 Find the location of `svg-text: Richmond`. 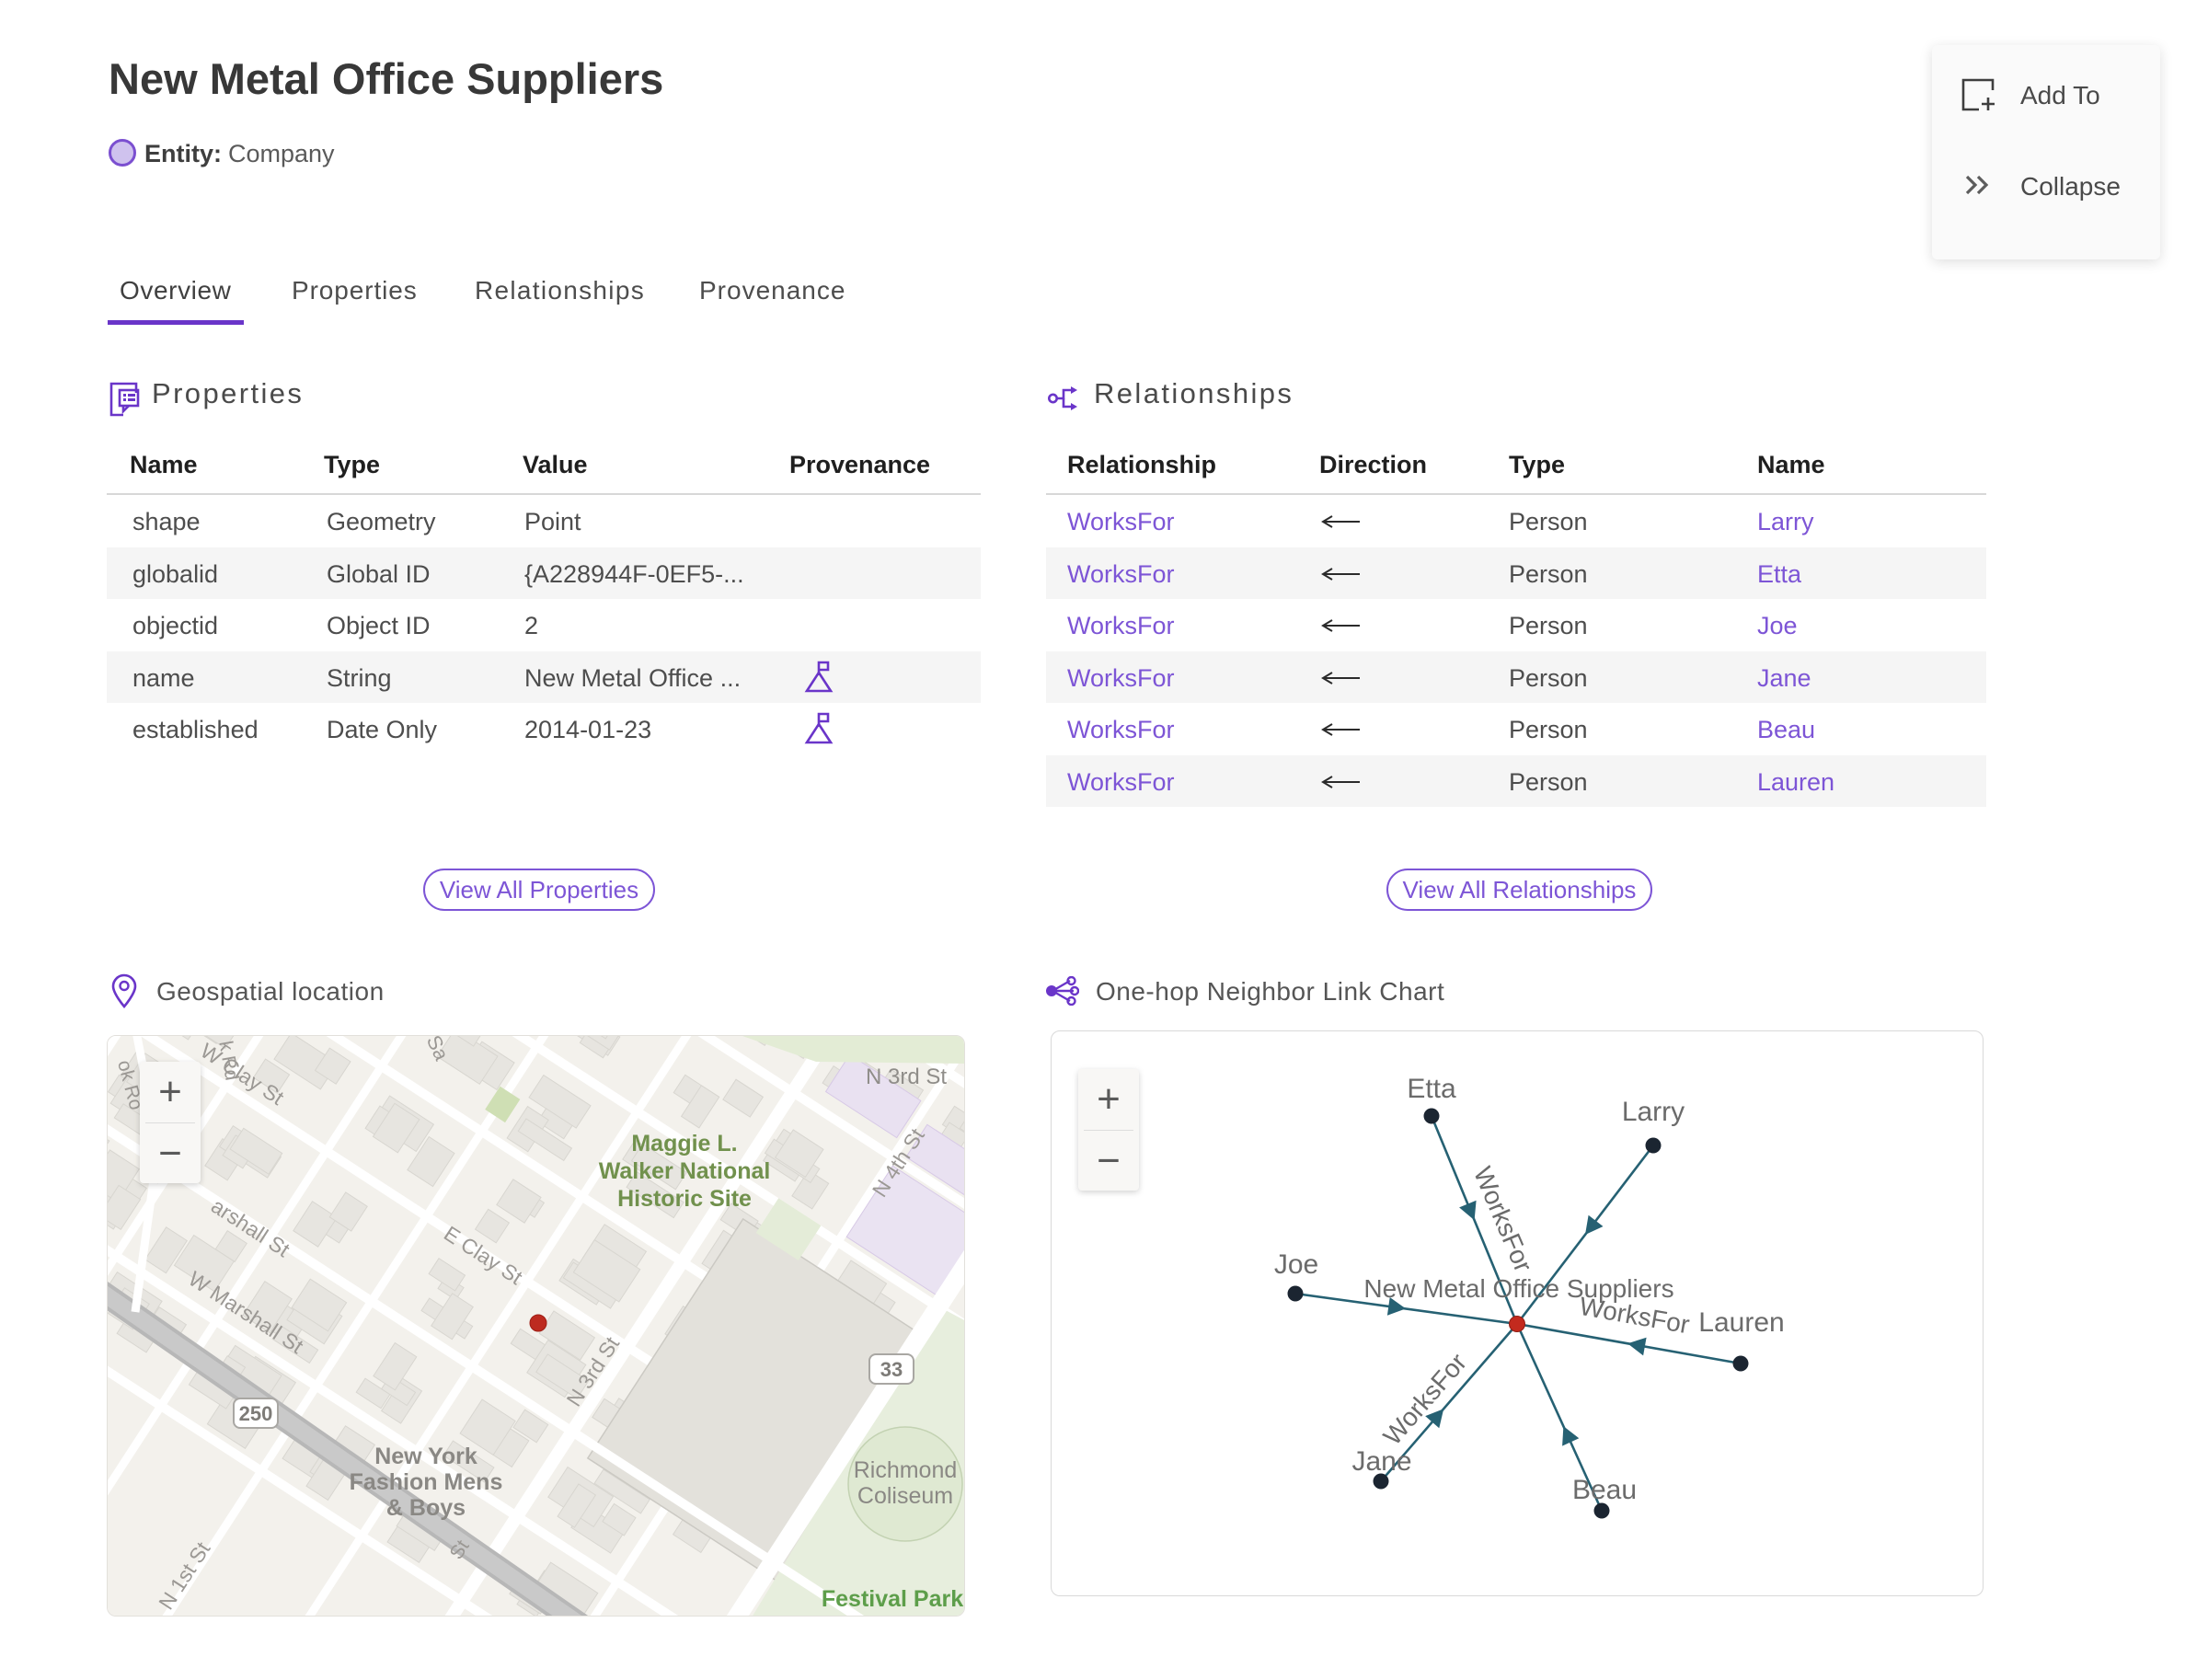

svg-text: Richmond is located at coordinates (906, 1470).